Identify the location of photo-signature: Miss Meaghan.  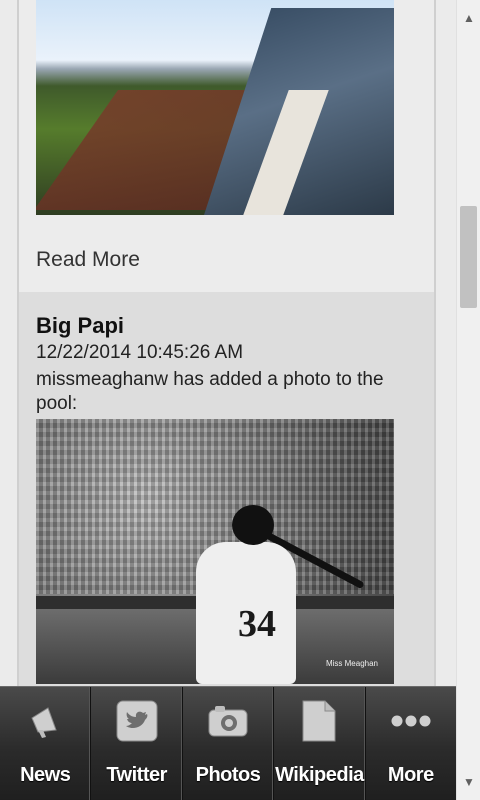
(351, 663).